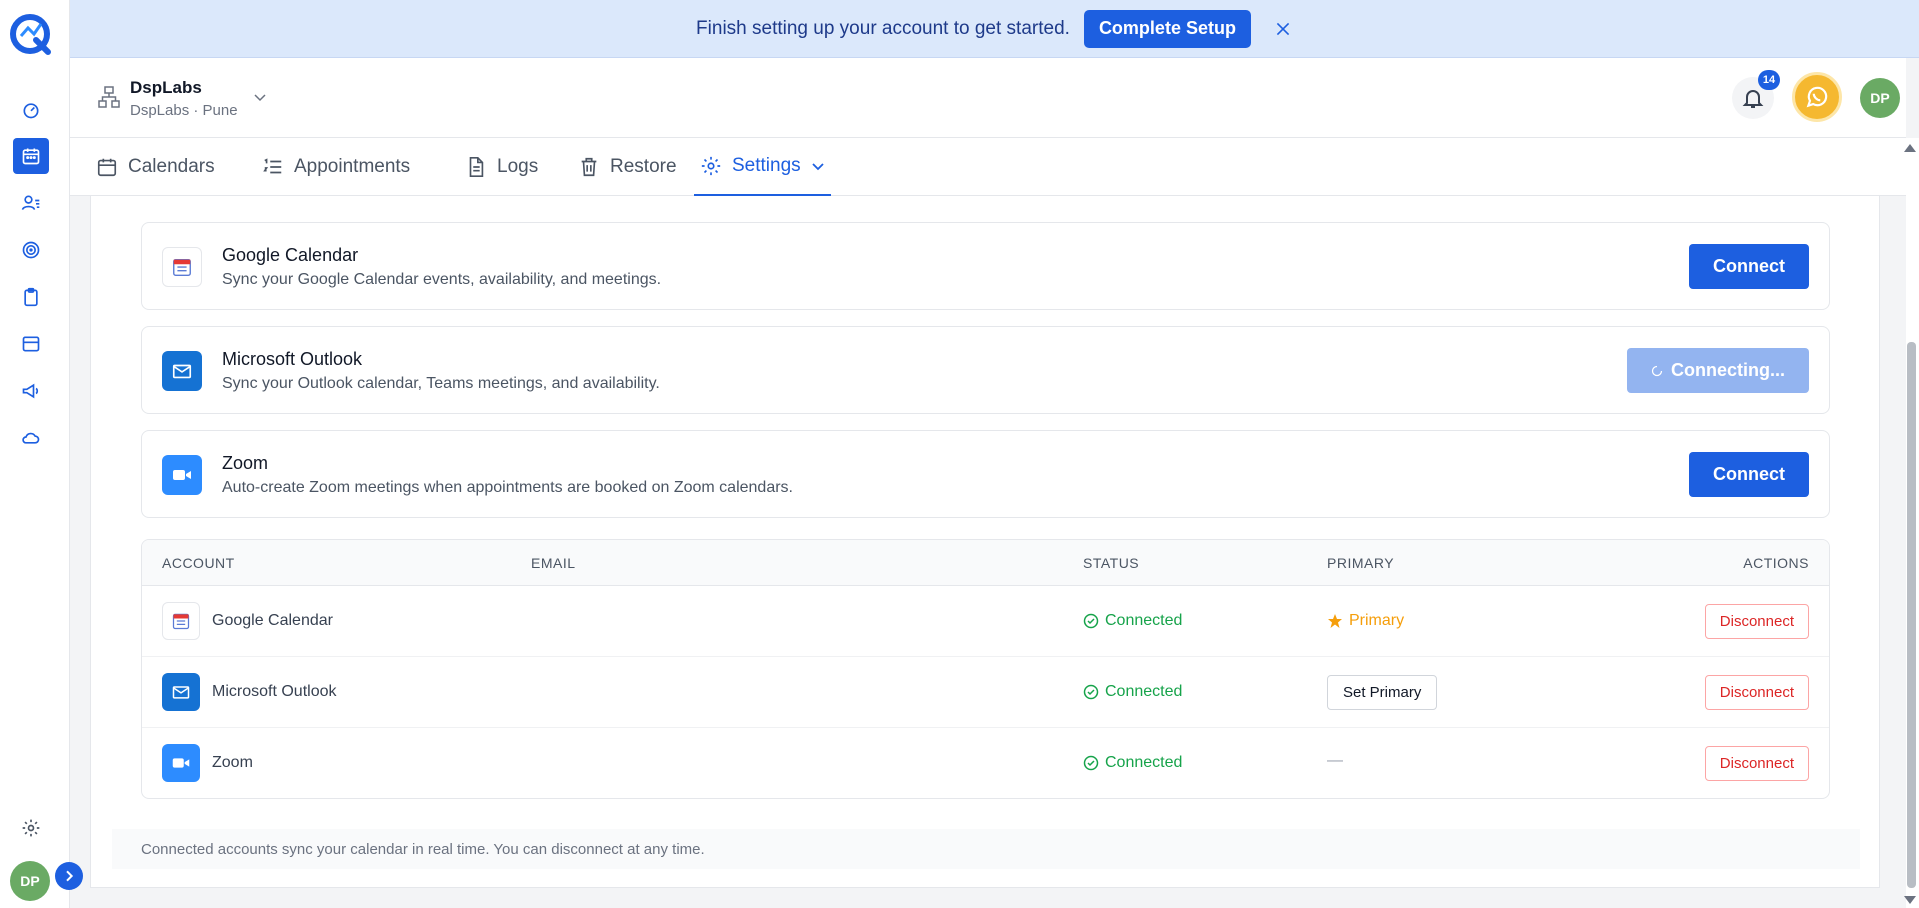  I want to click on clipboard-icon, so click(31, 297).